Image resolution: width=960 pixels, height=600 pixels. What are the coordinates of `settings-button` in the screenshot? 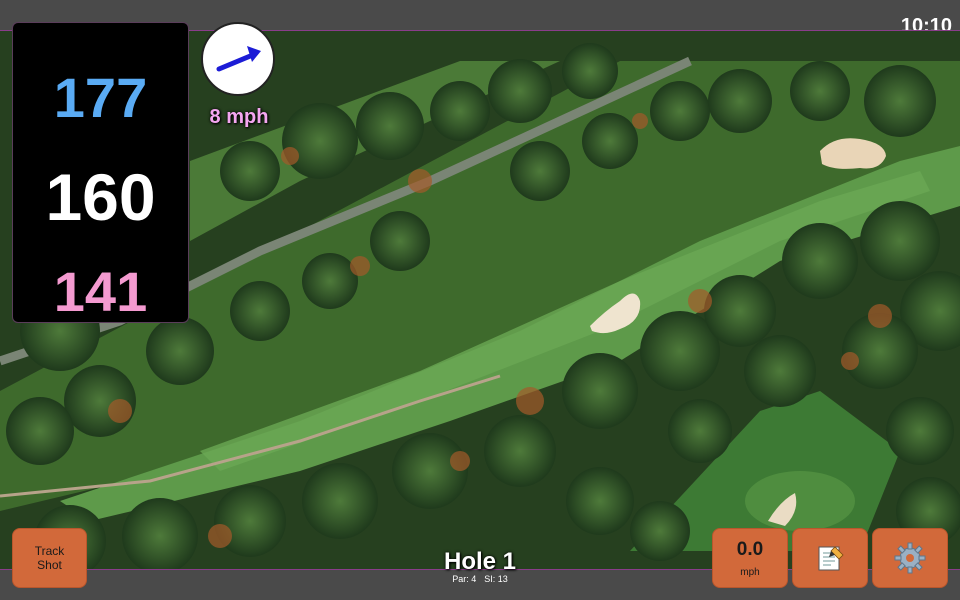 It's located at (910, 558).